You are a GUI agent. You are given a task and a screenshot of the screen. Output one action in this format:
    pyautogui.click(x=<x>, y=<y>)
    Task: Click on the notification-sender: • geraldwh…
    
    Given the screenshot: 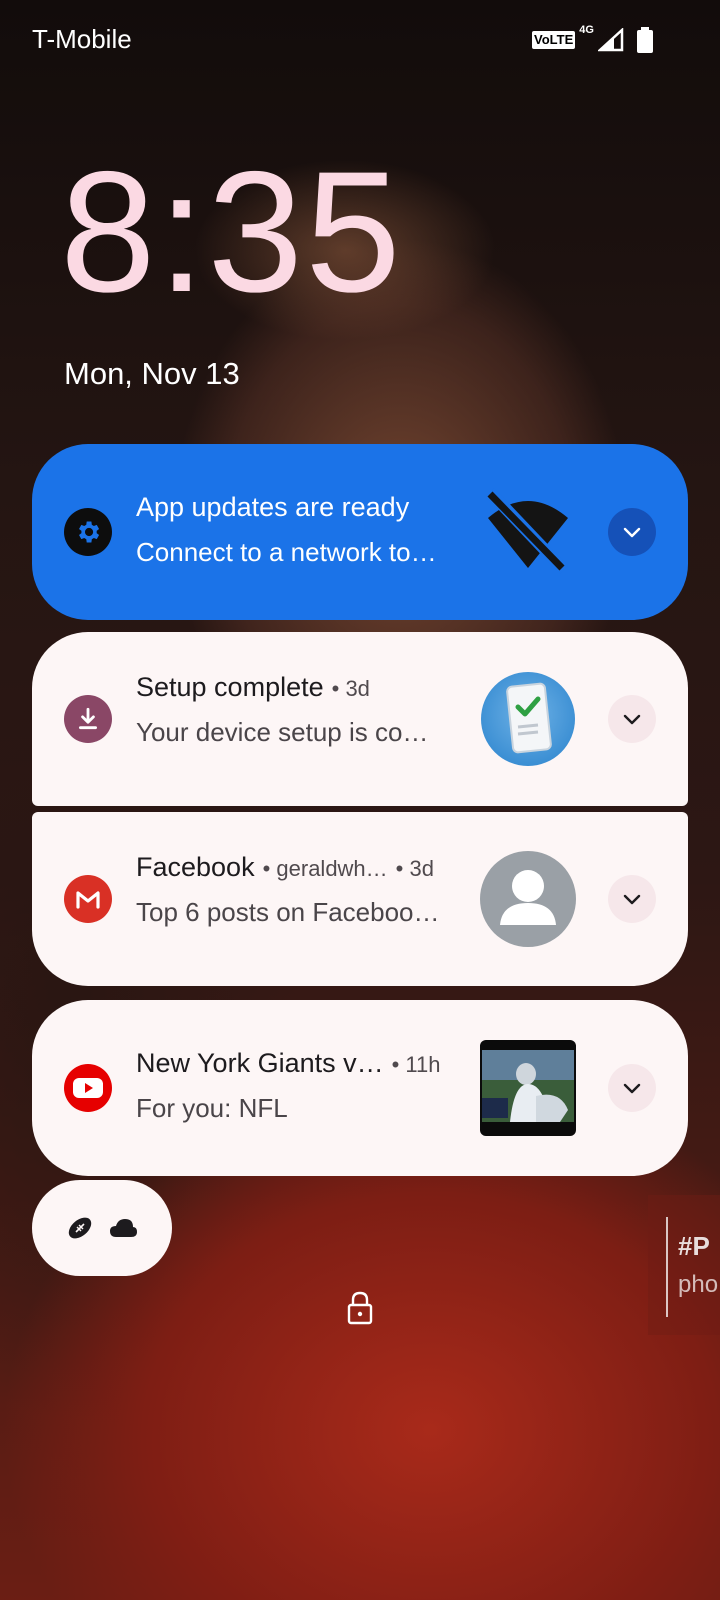 What is the action you would take?
    pyautogui.click(x=325, y=868)
    